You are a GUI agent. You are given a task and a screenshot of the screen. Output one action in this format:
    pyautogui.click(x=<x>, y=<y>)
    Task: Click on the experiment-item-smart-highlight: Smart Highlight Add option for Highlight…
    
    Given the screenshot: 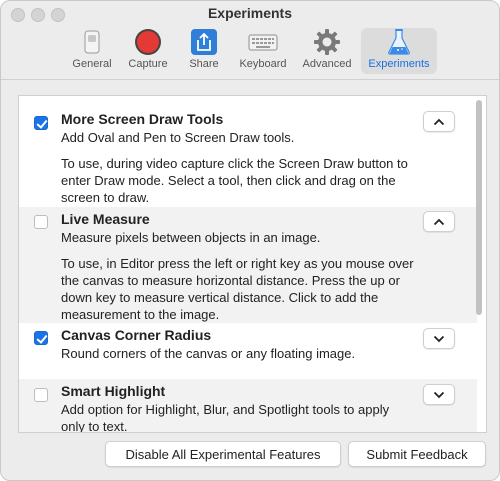 What is the action you would take?
    pyautogui.click(x=248, y=406)
    